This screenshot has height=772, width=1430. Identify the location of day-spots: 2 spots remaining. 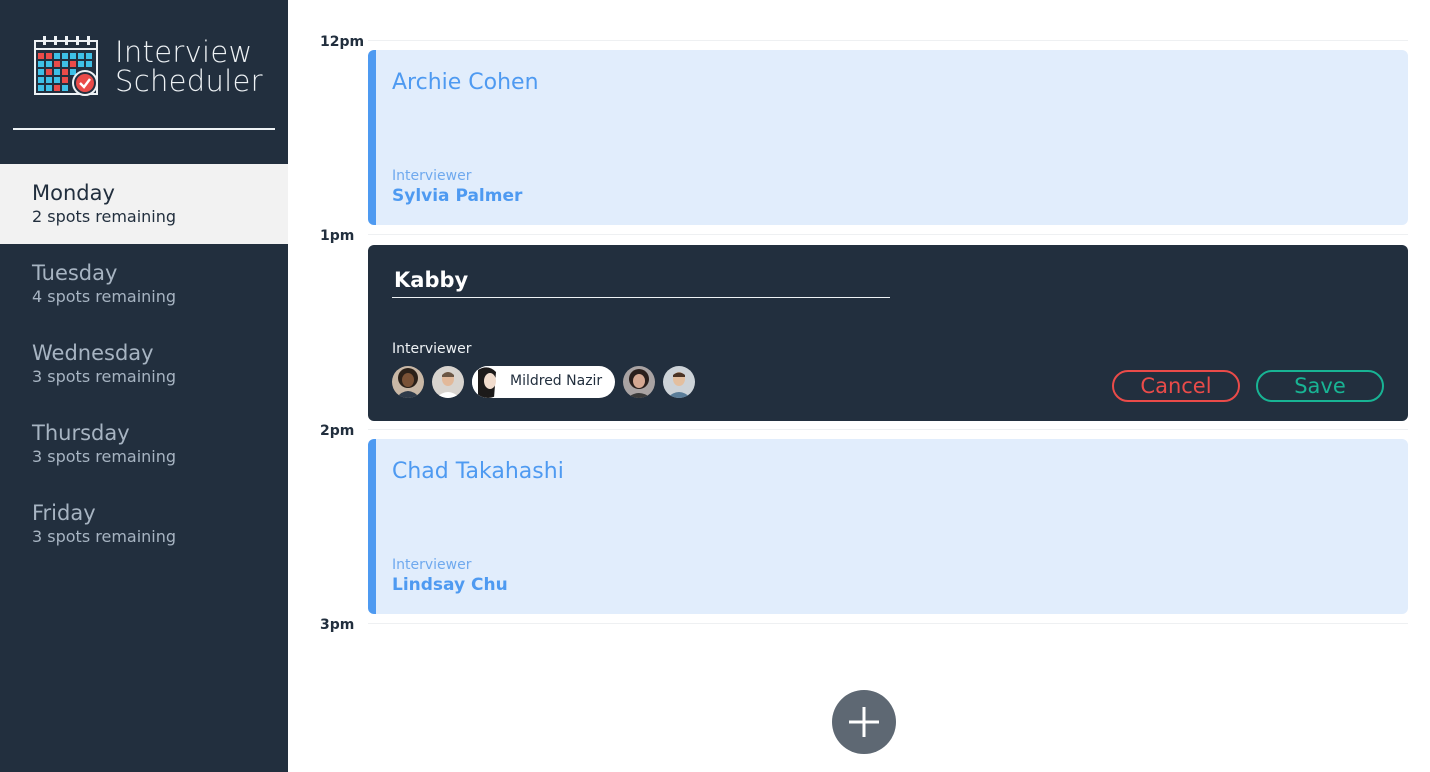
(104, 216).